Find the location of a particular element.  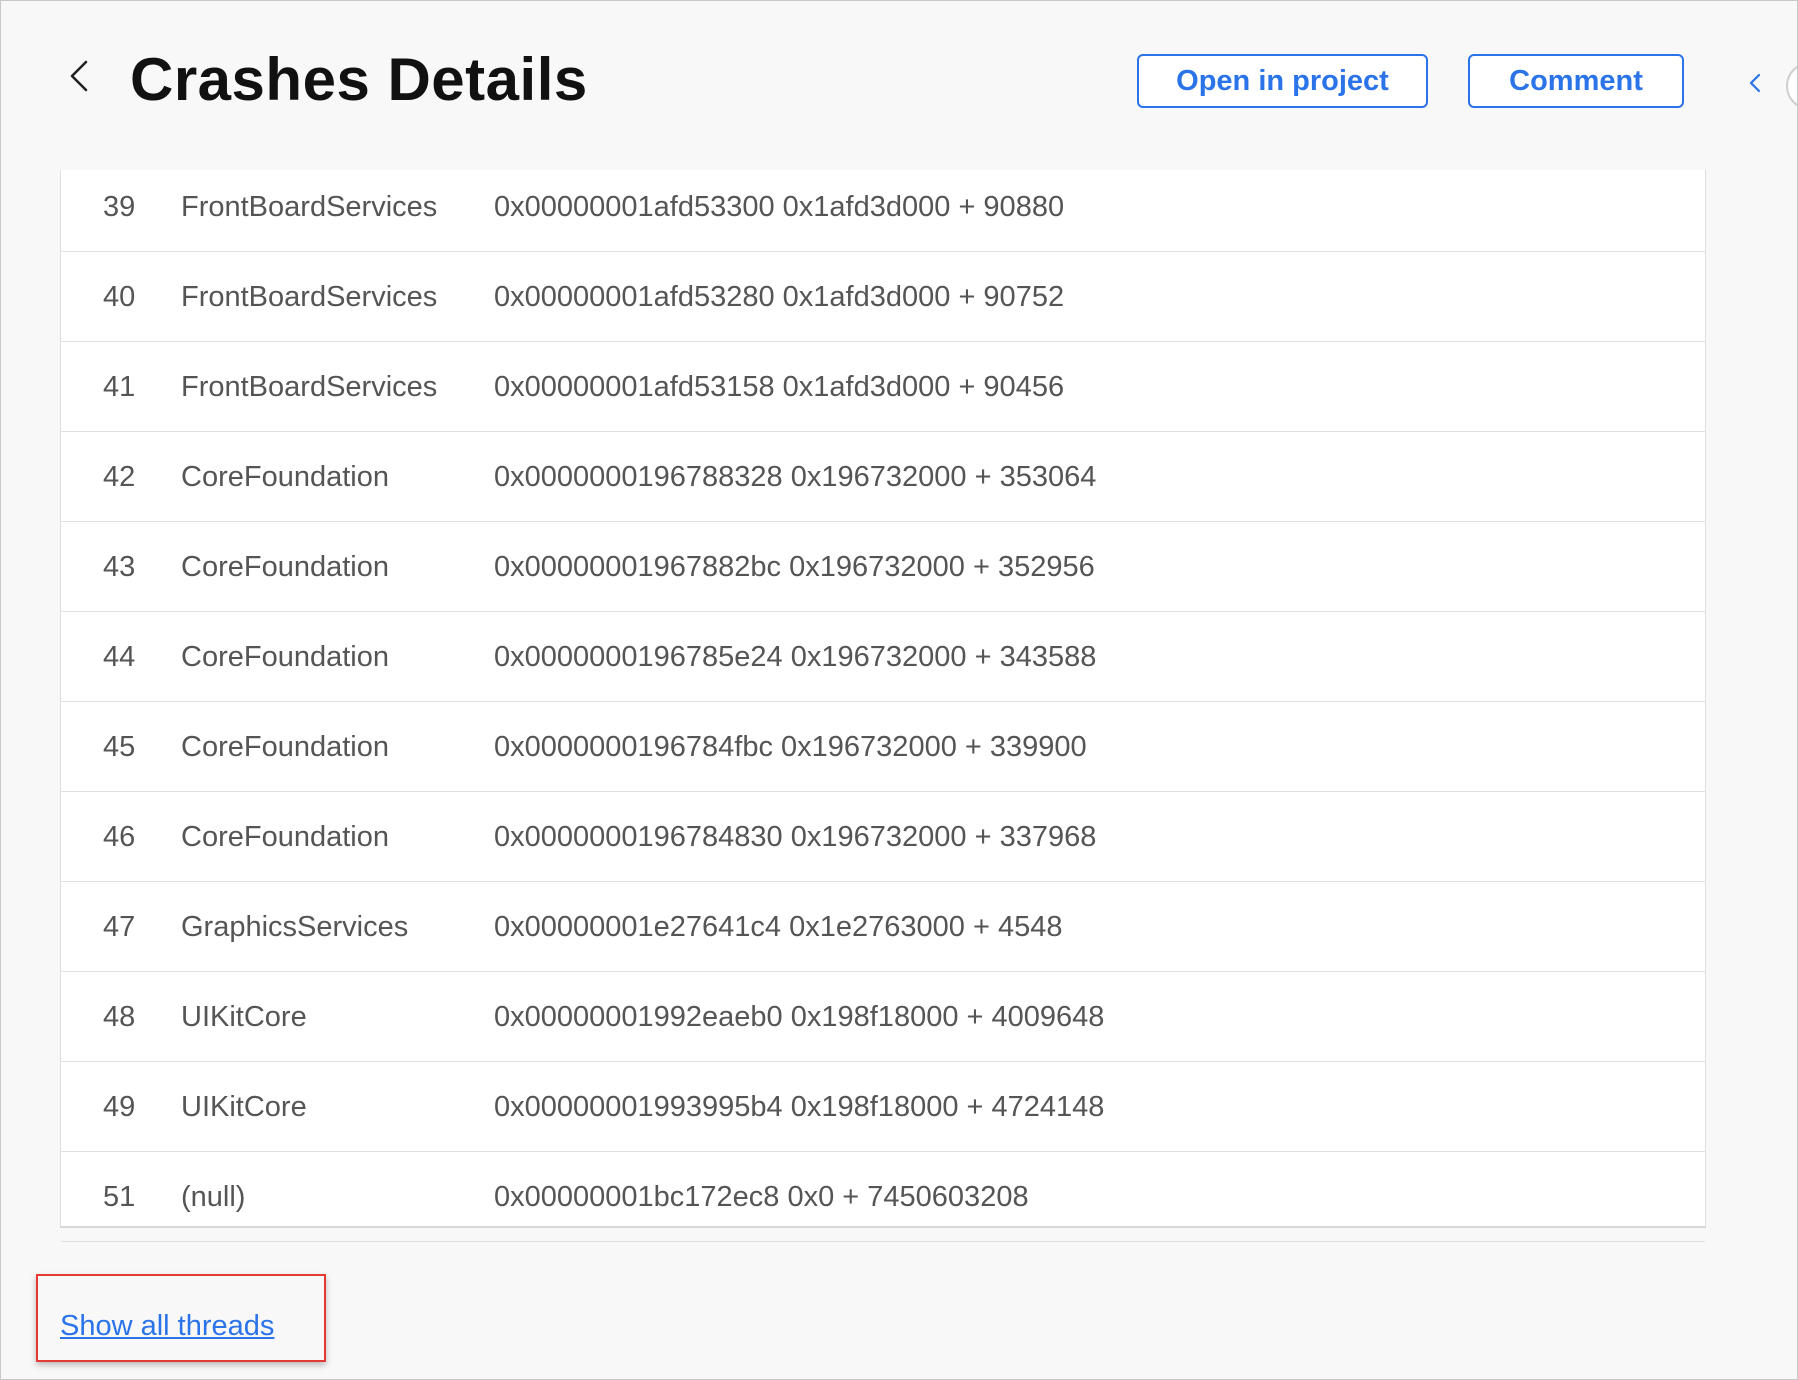

frame-address: 0x00000001967882bc 0x196732000 + 352956 is located at coordinates (794, 567).